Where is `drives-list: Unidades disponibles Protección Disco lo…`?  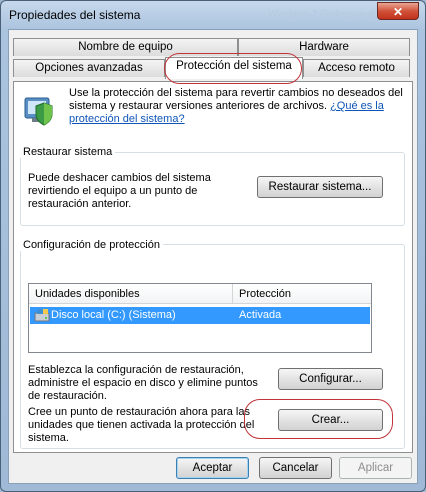 drives-list: Unidades disponibles Protección Disco lo… is located at coordinates (200, 318).